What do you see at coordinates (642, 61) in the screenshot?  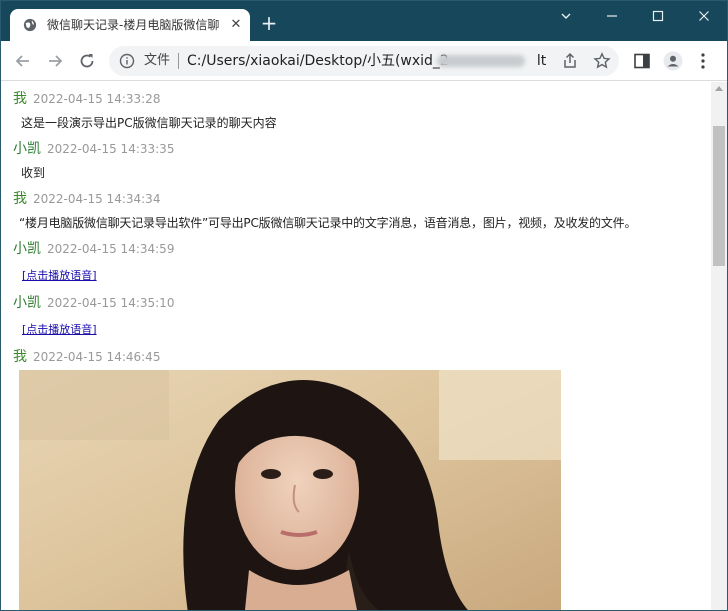 I see `side-panel-icon` at bounding box center [642, 61].